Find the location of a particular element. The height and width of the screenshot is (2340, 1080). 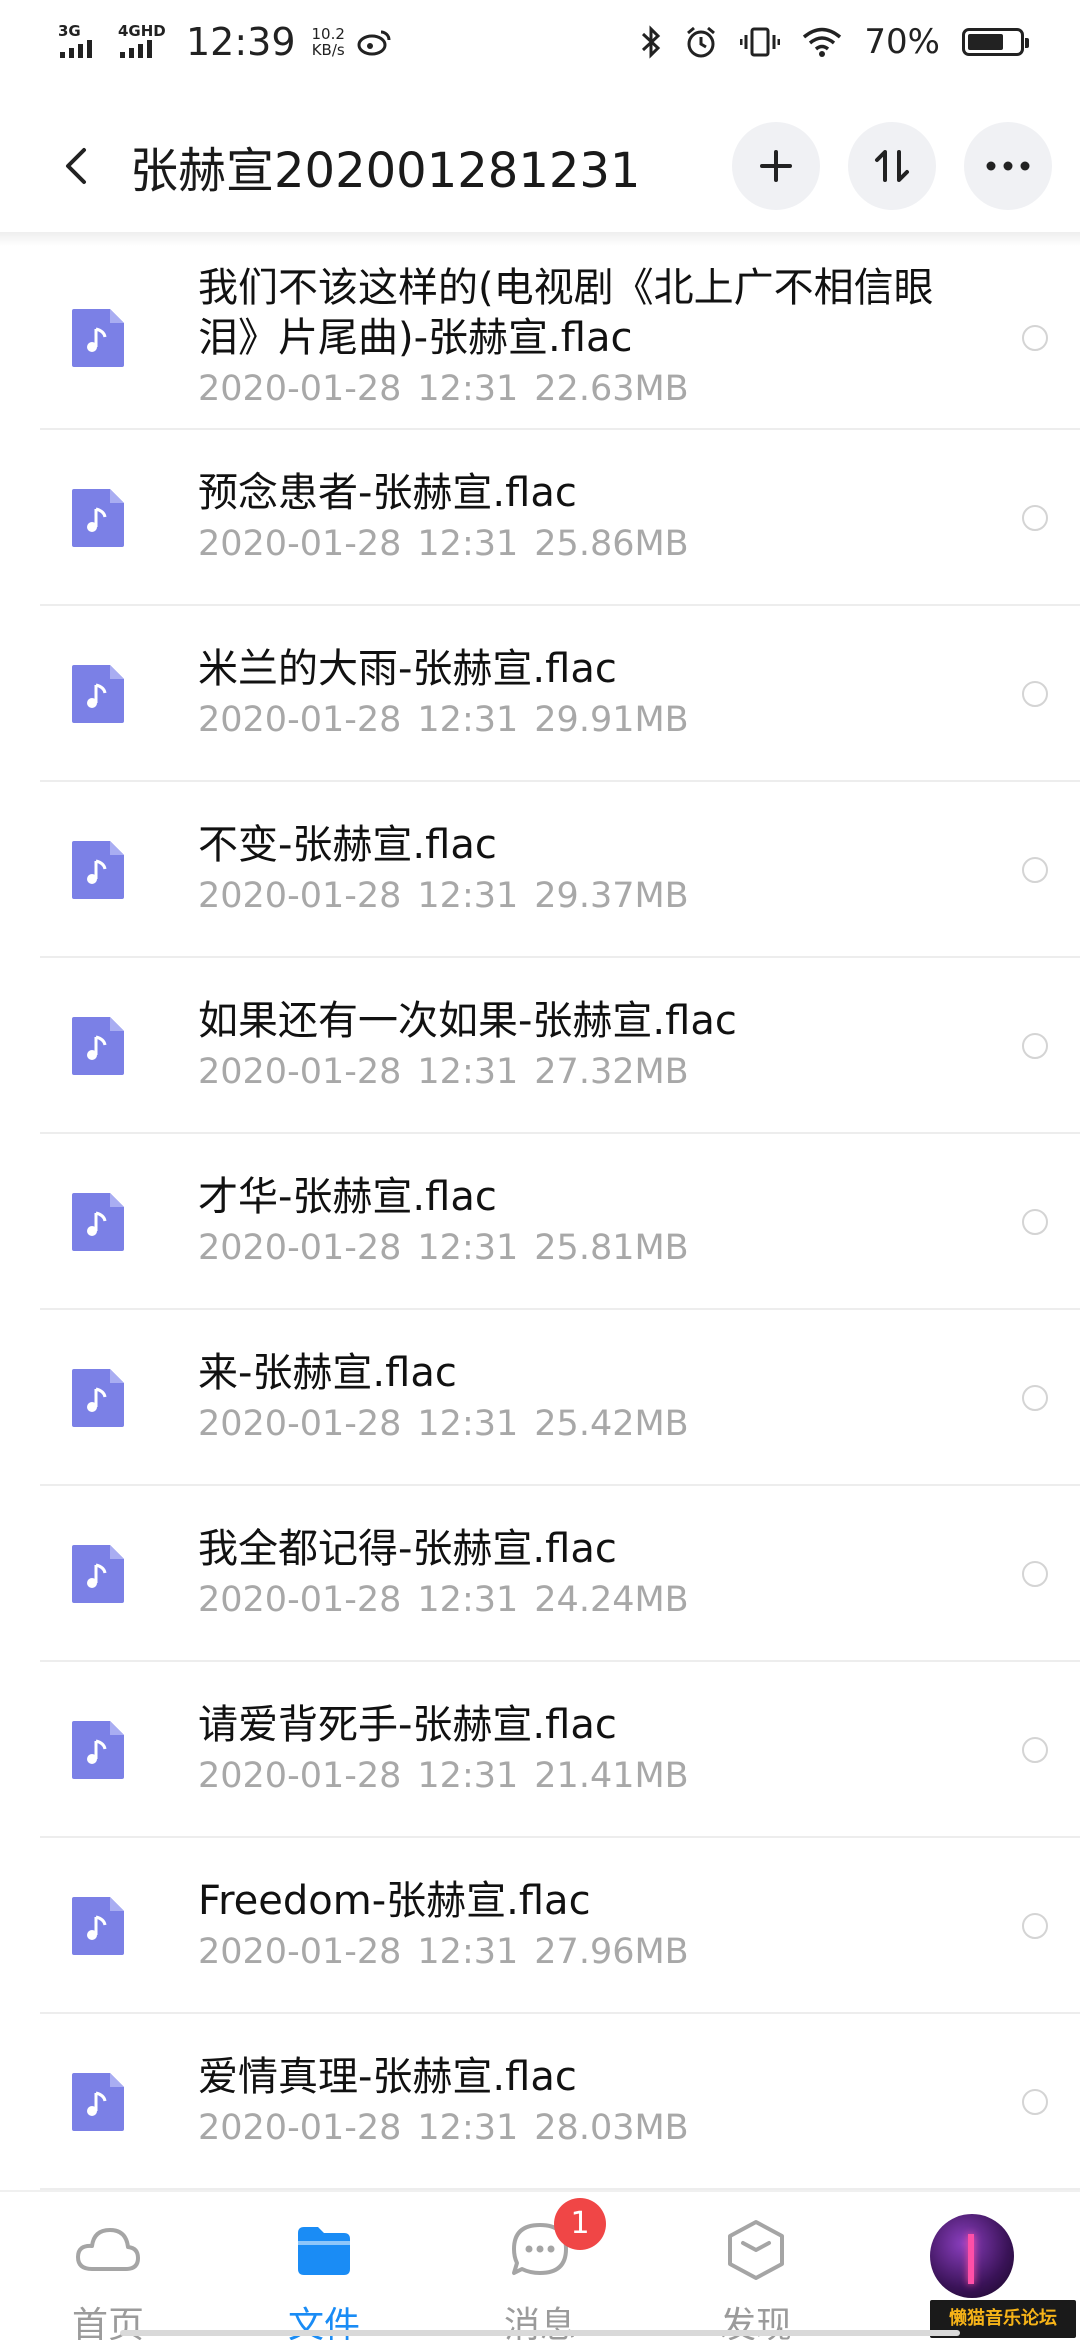

sort-icon is located at coordinates (892, 166).